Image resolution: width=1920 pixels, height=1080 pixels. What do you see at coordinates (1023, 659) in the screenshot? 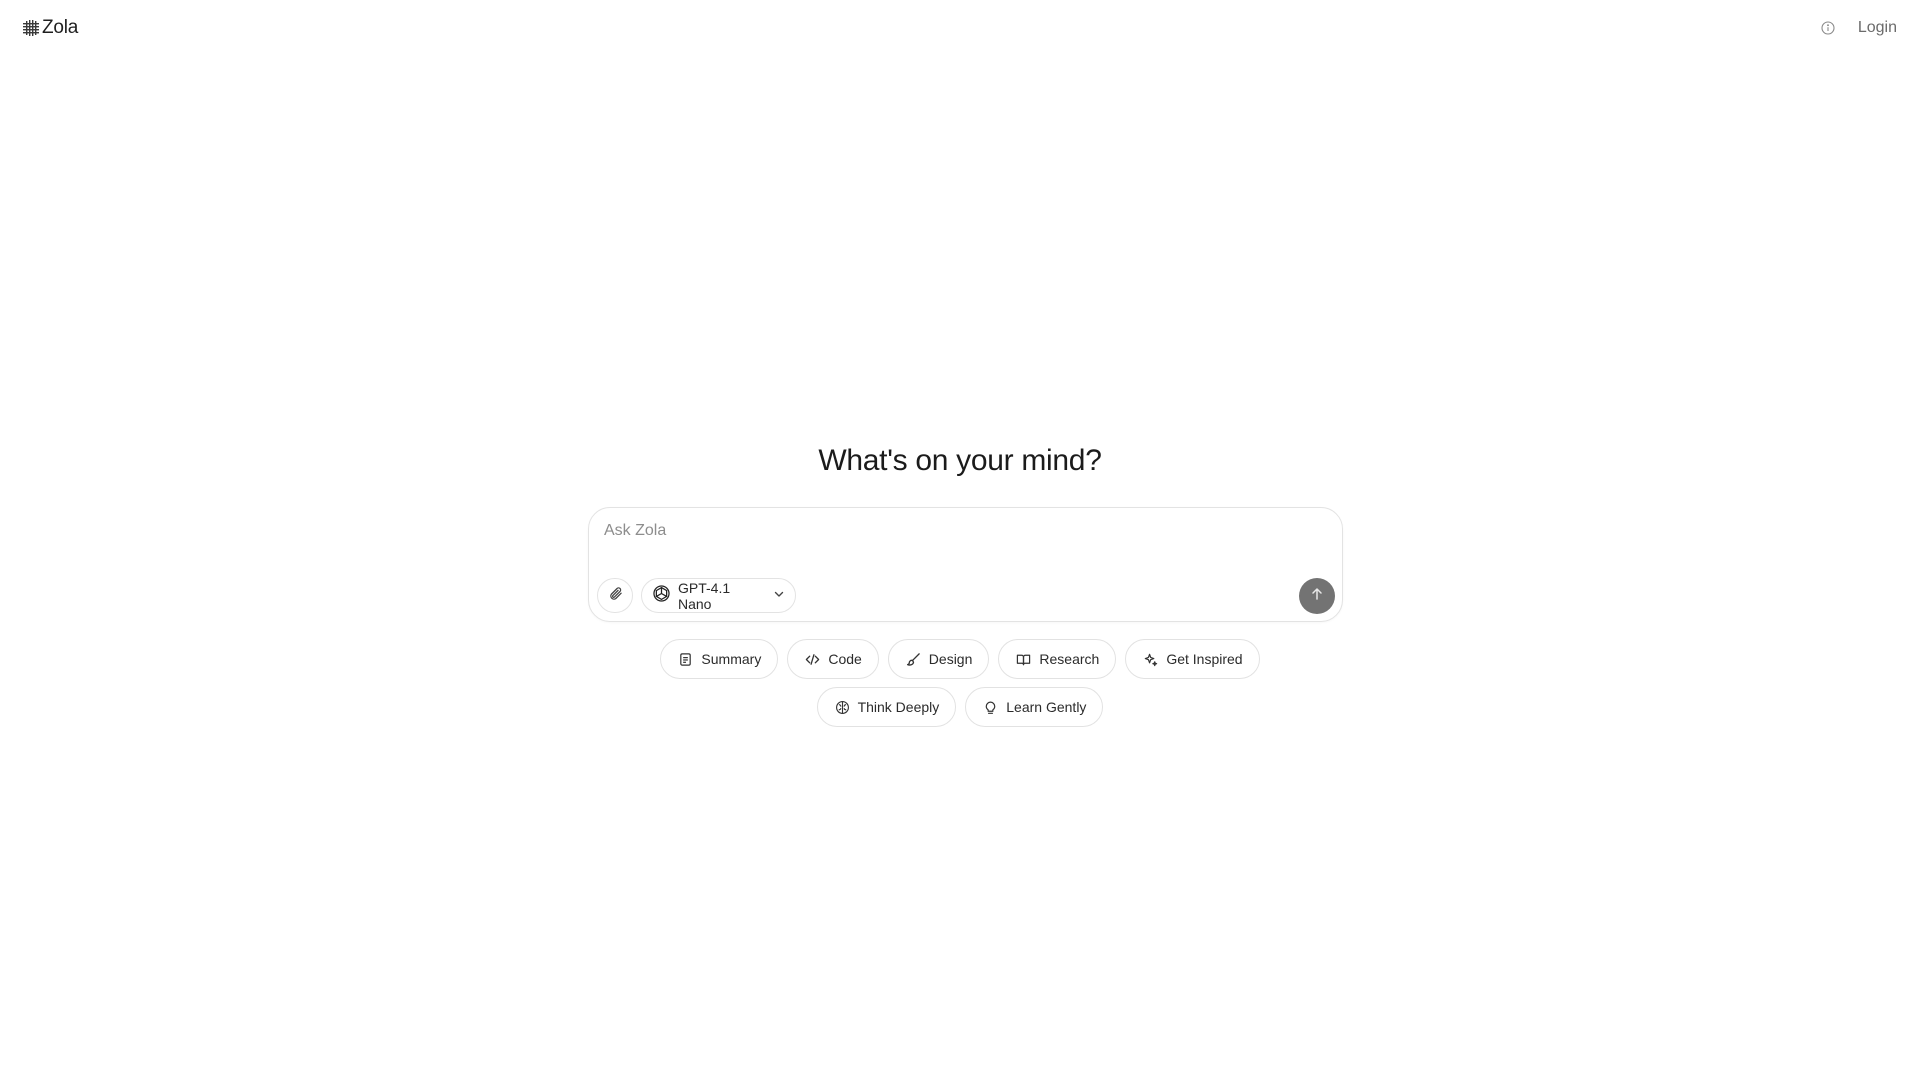
I see `book-icon` at bounding box center [1023, 659].